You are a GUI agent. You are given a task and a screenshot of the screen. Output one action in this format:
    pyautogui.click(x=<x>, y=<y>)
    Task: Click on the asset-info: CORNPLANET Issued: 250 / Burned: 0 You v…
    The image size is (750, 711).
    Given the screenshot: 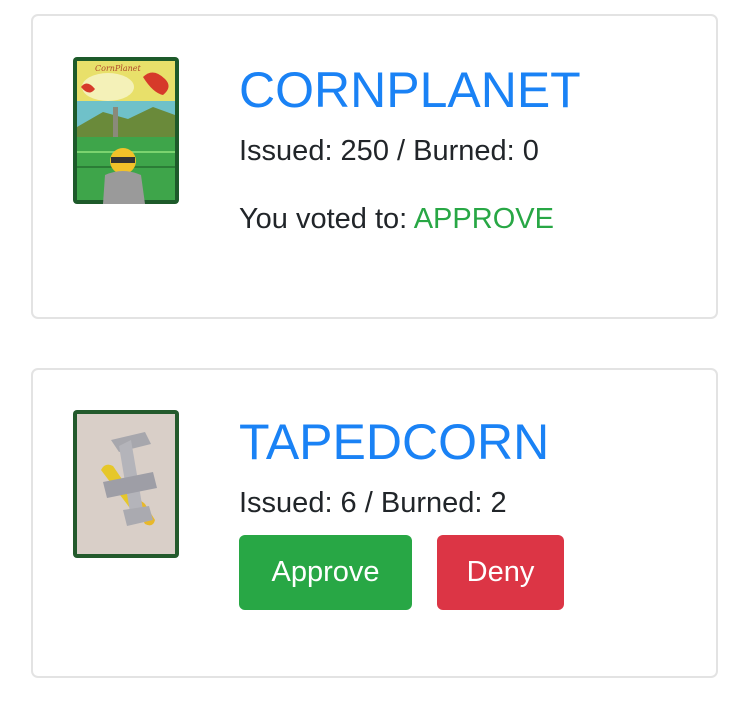 What is the action you would take?
    pyautogui.click(x=467, y=149)
    